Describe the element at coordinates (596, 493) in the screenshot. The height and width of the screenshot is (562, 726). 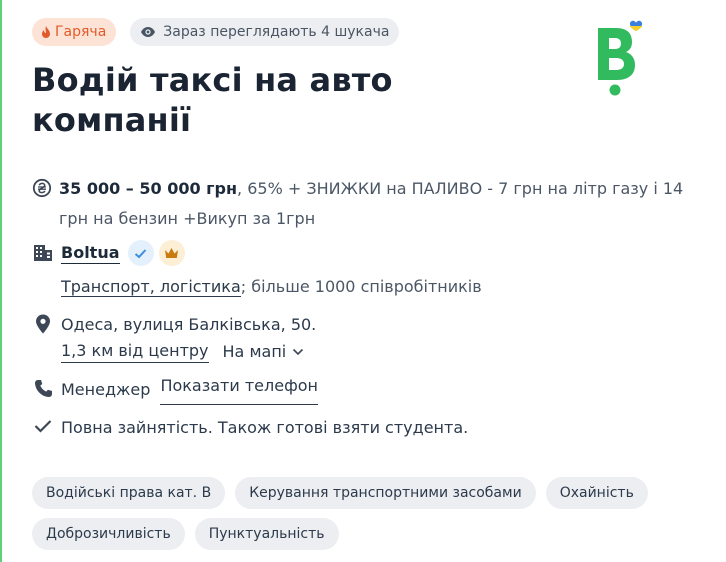
I see `skill-tag: Охайність` at that location.